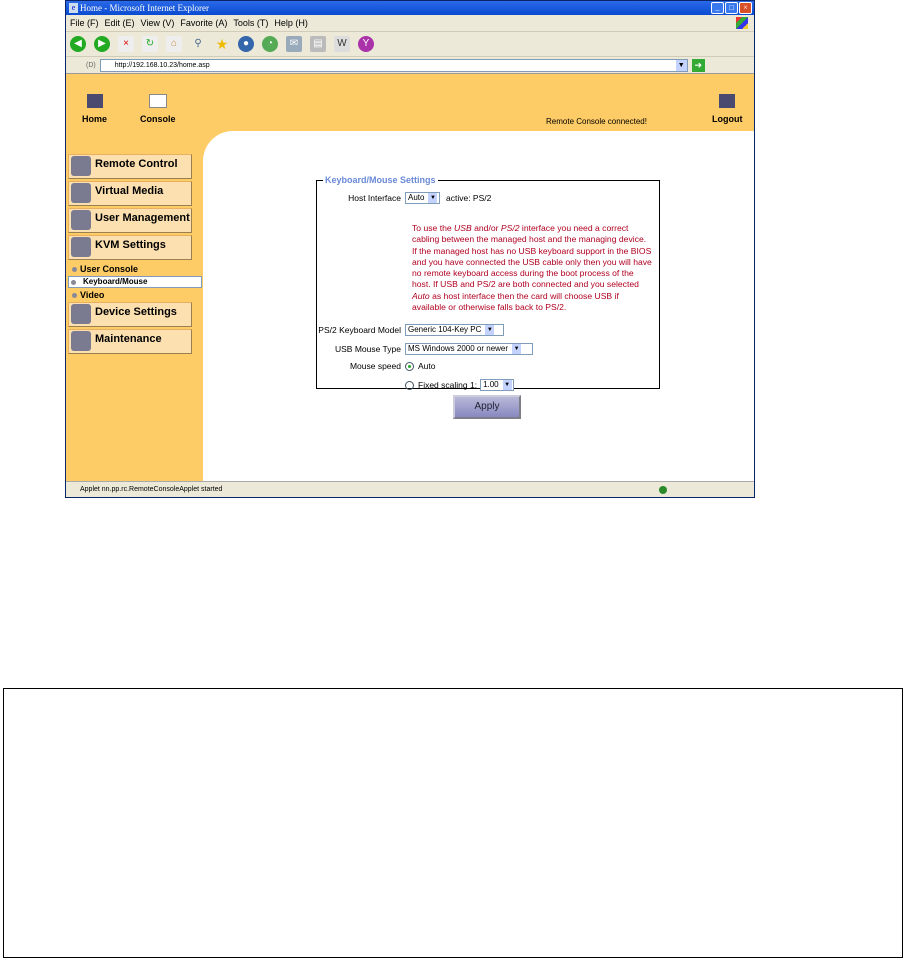 Image resolution: width=905 pixels, height=960 pixels. What do you see at coordinates (128, 339) in the screenshot?
I see `label: Maintenance` at bounding box center [128, 339].